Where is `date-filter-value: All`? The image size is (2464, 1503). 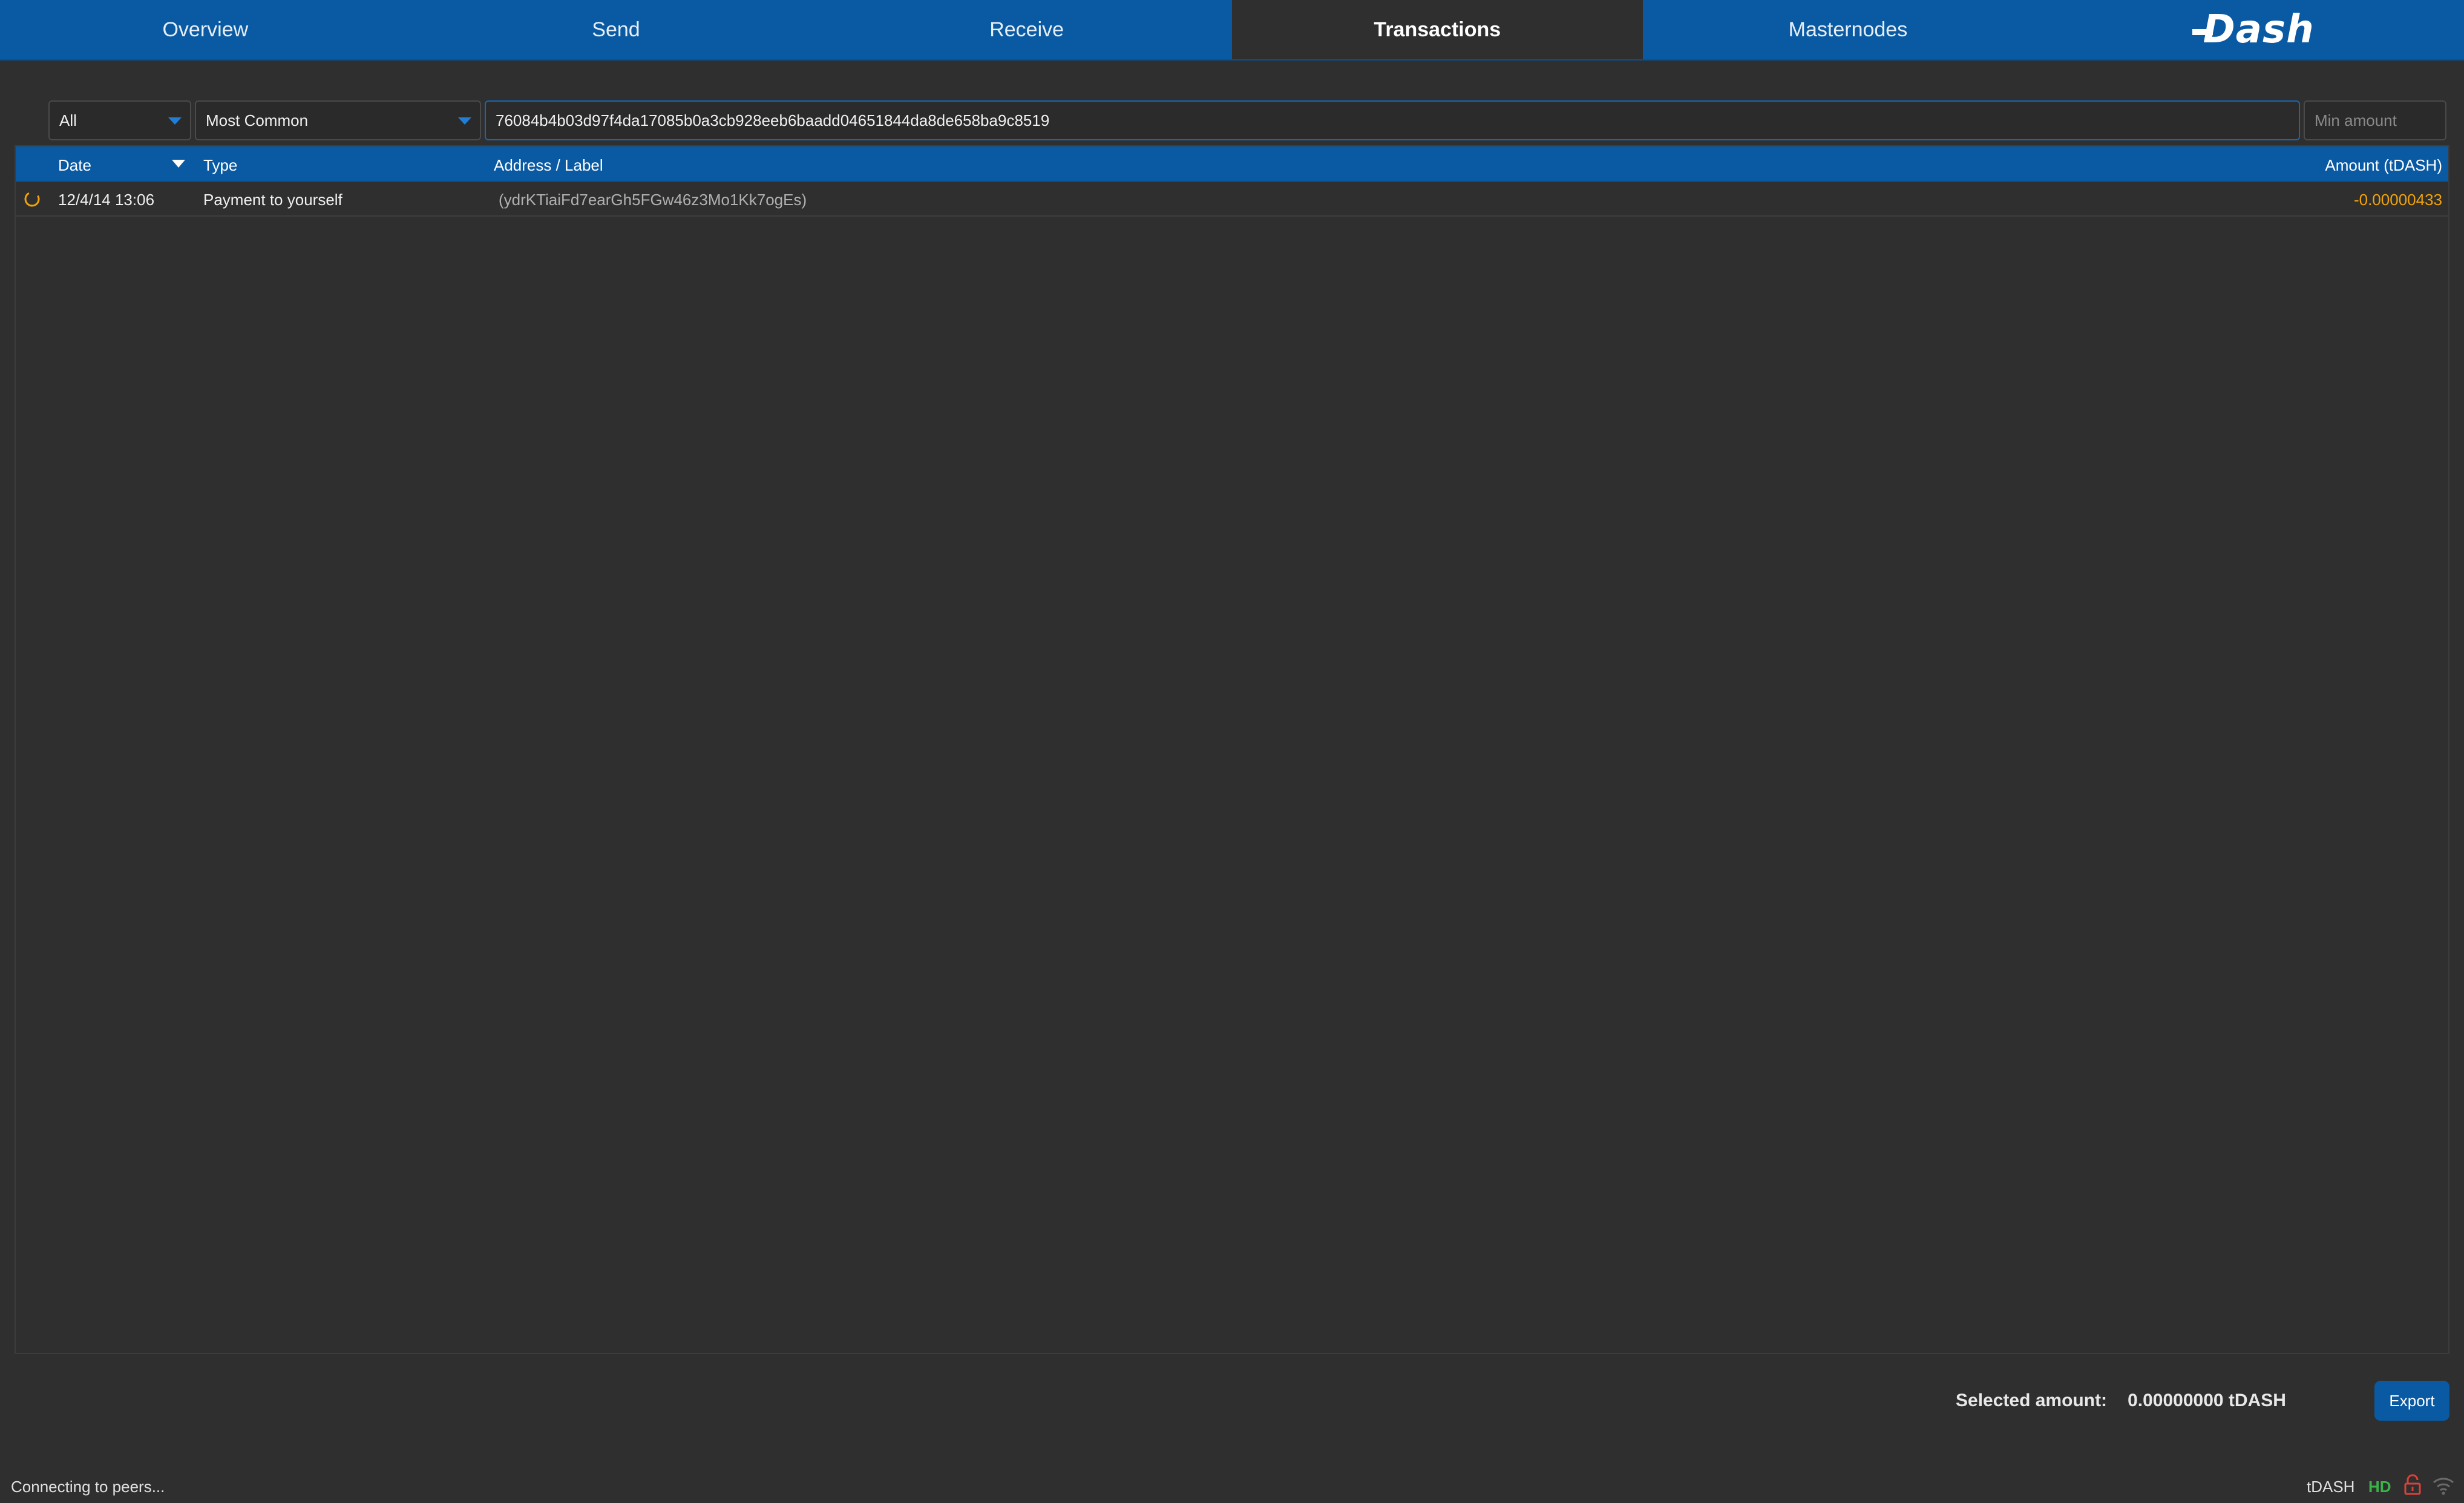 date-filter-value: All is located at coordinates (68, 120).